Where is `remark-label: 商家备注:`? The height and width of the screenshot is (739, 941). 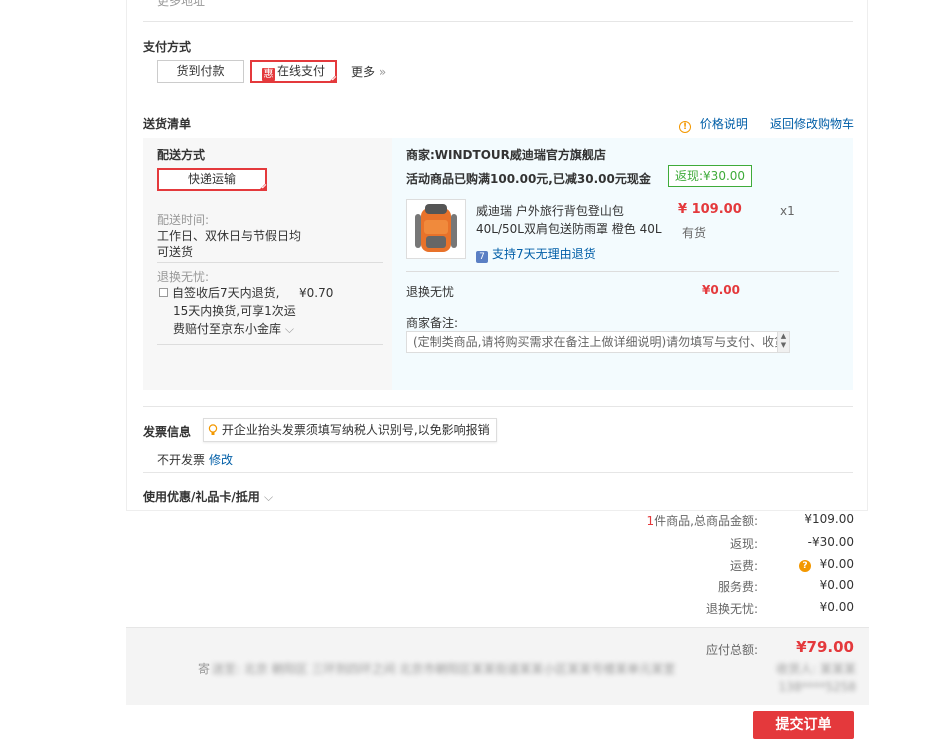 remark-label: 商家备注: is located at coordinates (432, 323).